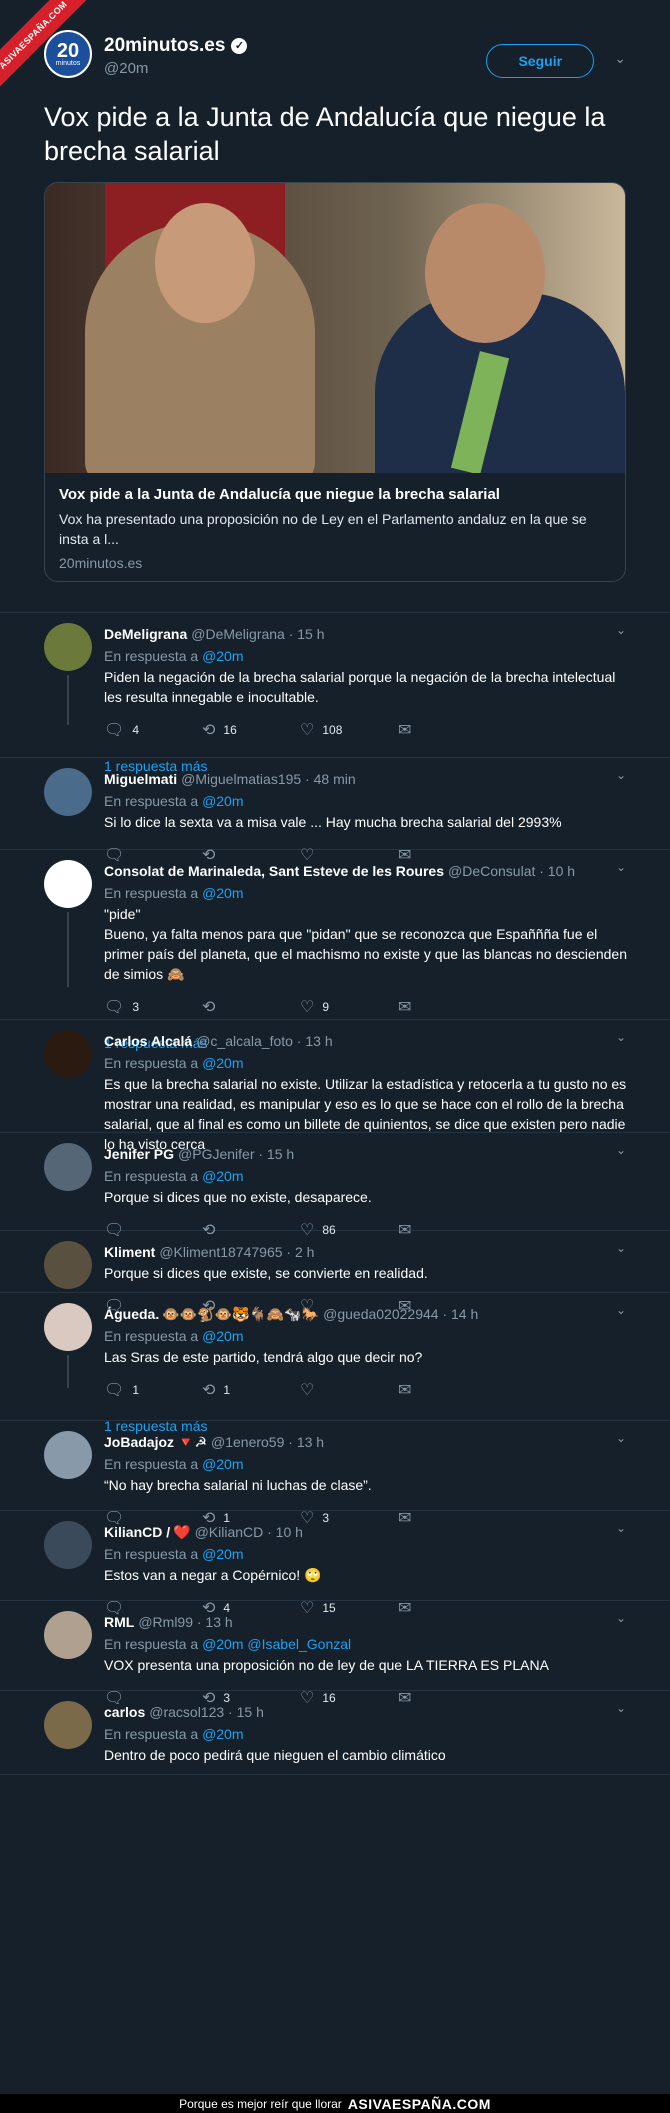 The width and height of the screenshot is (670, 2113). Describe the element at coordinates (257, 634) in the screenshot. I see `reply-author-handle: @DeMeligrana · 15 h` at that location.